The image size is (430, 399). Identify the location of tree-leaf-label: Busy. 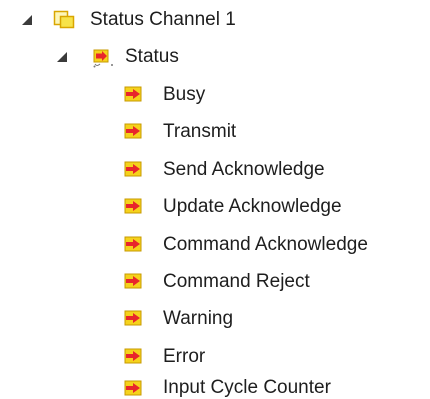
(184, 94).